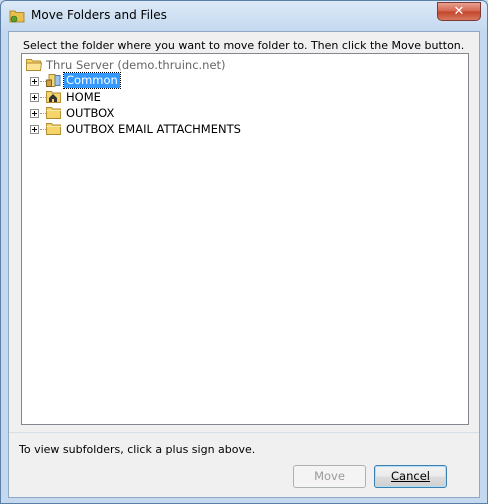 The image size is (488, 504). Describe the element at coordinates (180, 97) in the screenshot. I see `tree-item-home: HOME` at that location.